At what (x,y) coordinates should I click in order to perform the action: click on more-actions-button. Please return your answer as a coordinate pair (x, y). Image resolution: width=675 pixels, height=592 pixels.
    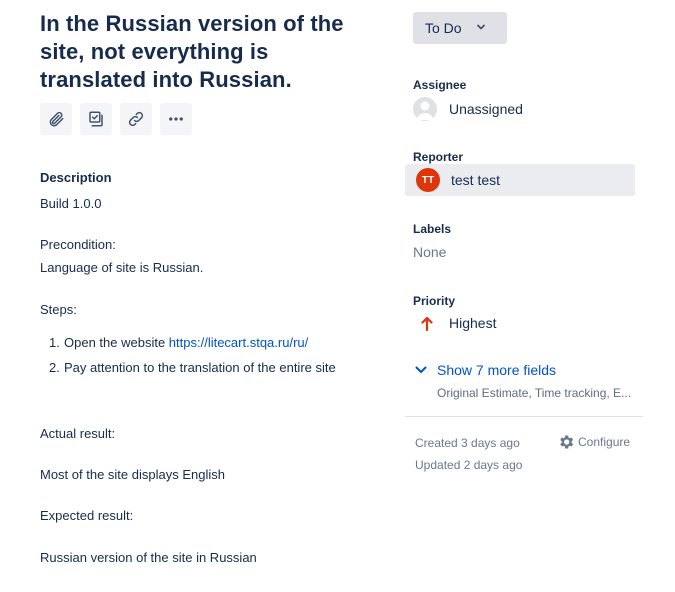
    Looking at the image, I should click on (176, 119).